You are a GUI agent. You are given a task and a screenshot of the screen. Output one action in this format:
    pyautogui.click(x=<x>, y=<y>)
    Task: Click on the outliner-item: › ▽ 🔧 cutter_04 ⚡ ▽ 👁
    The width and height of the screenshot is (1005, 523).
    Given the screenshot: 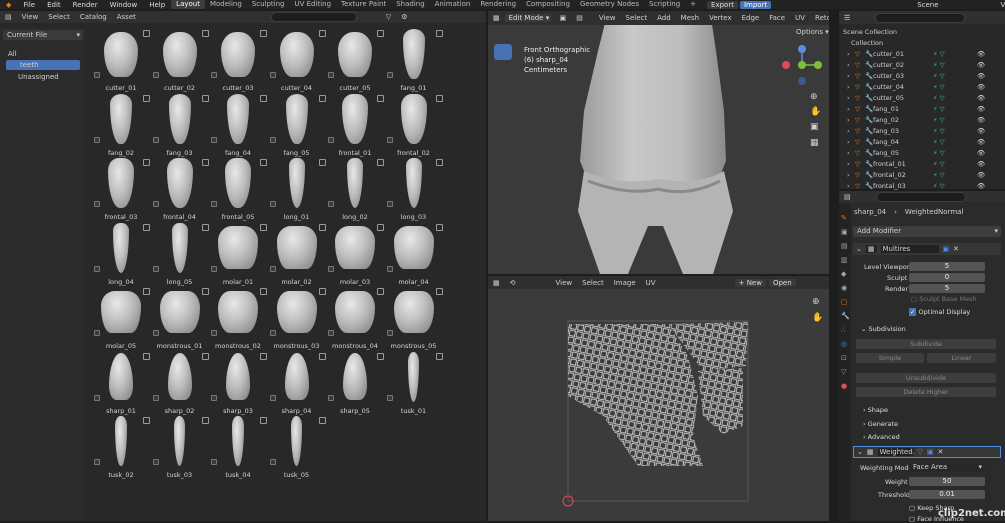 What is the action you would take?
    pyautogui.click(x=922, y=86)
    